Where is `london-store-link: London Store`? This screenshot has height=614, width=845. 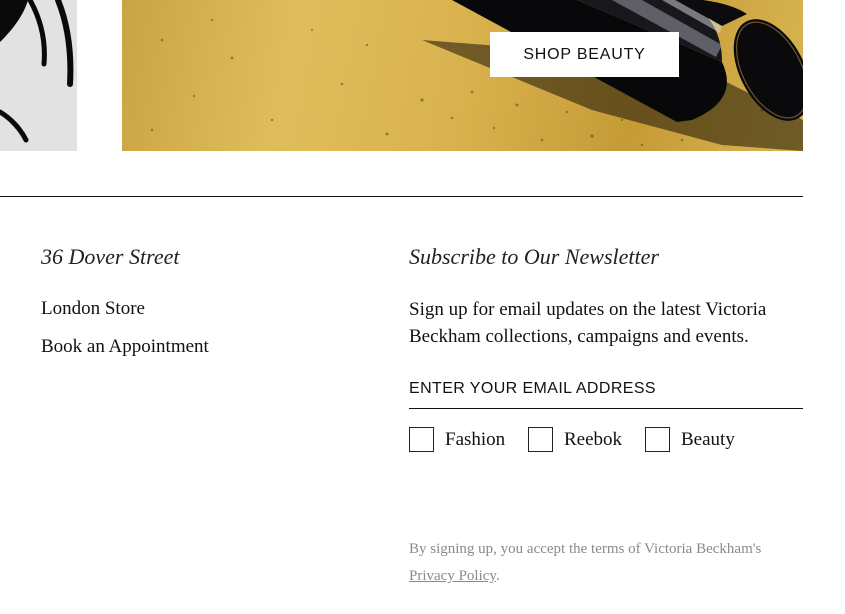 london-store-link: London Store is located at coordinates (93, 309).